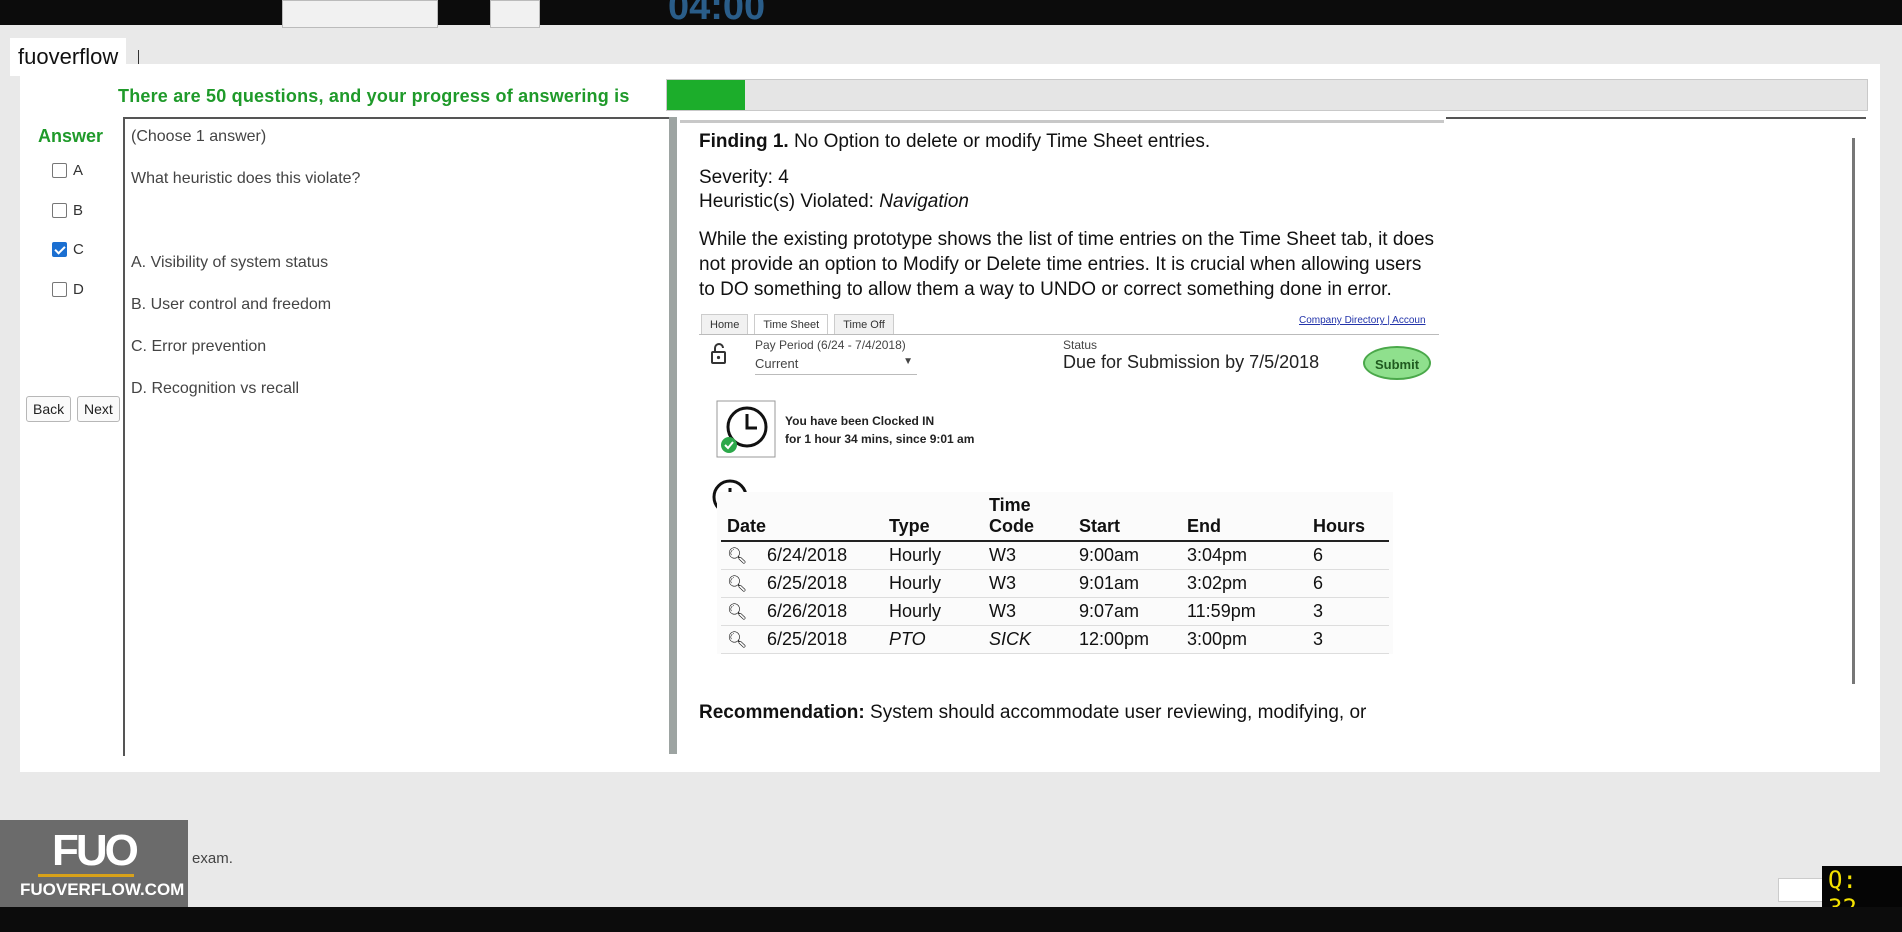 This screenshot has width=1902, height=932. Describe the element at coordinates (933, 517) in the screenshot. I see `ts-col-type: Type` at that location.